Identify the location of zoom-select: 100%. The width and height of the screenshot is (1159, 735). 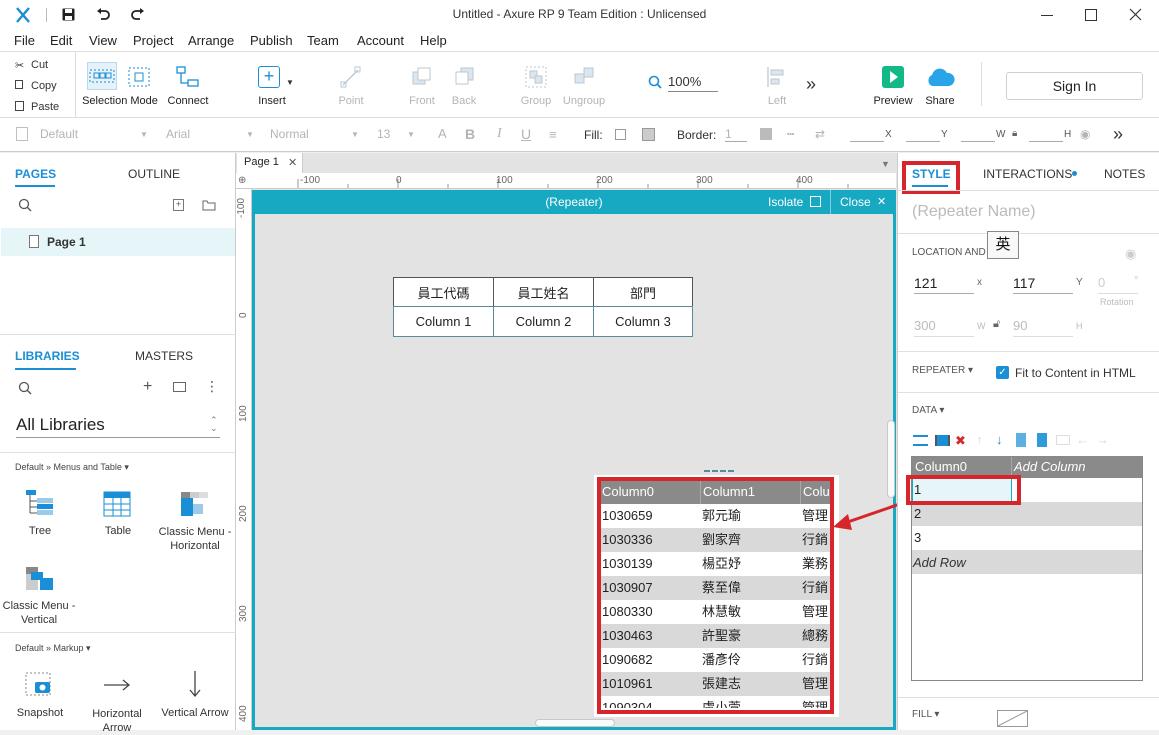
(693, 83).